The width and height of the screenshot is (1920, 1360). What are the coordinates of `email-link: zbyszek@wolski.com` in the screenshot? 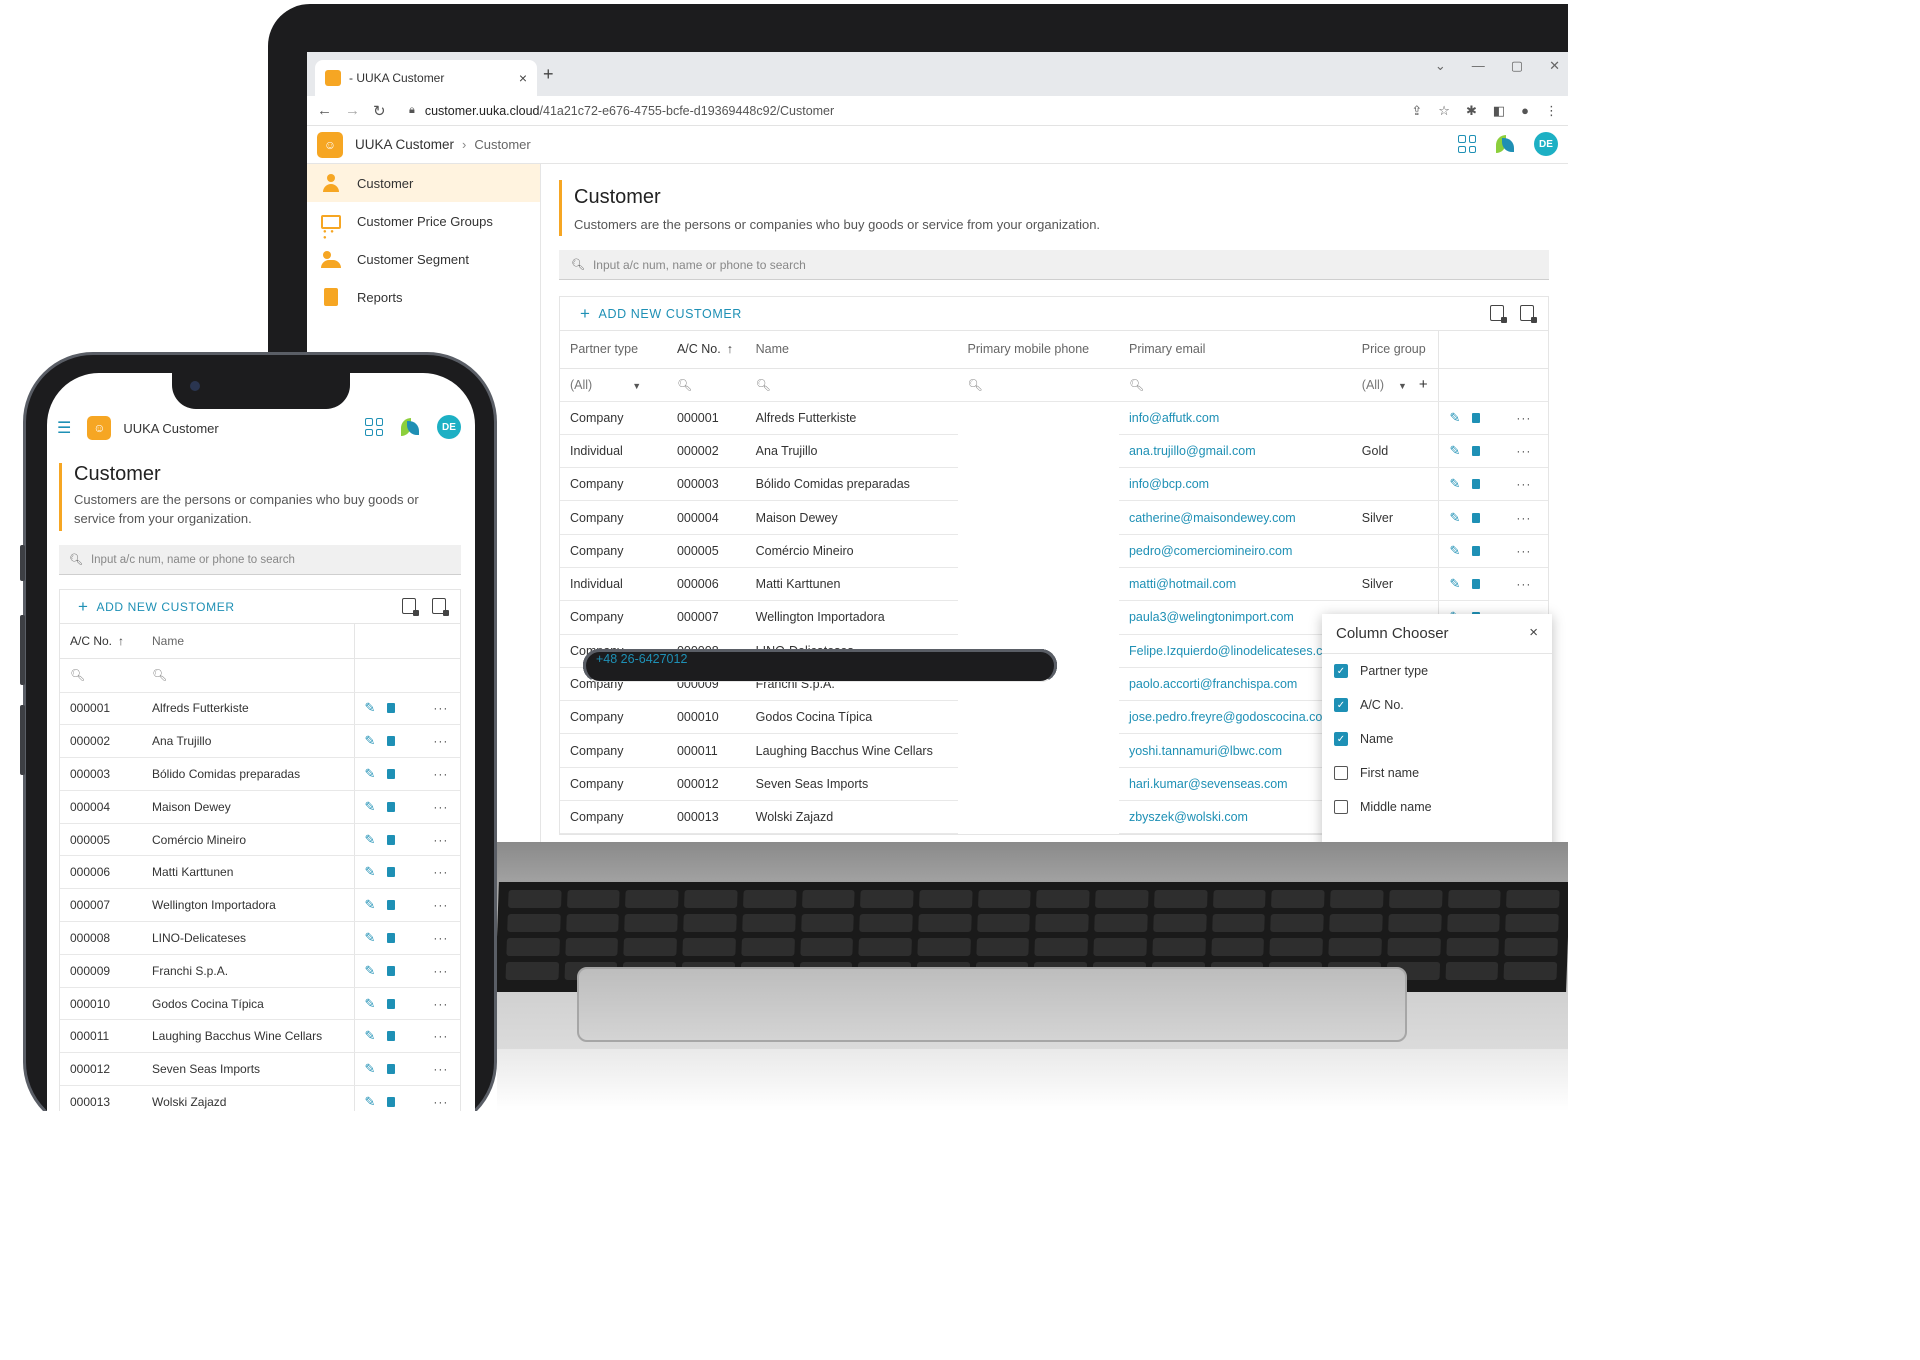 It's located at (1235, 817).